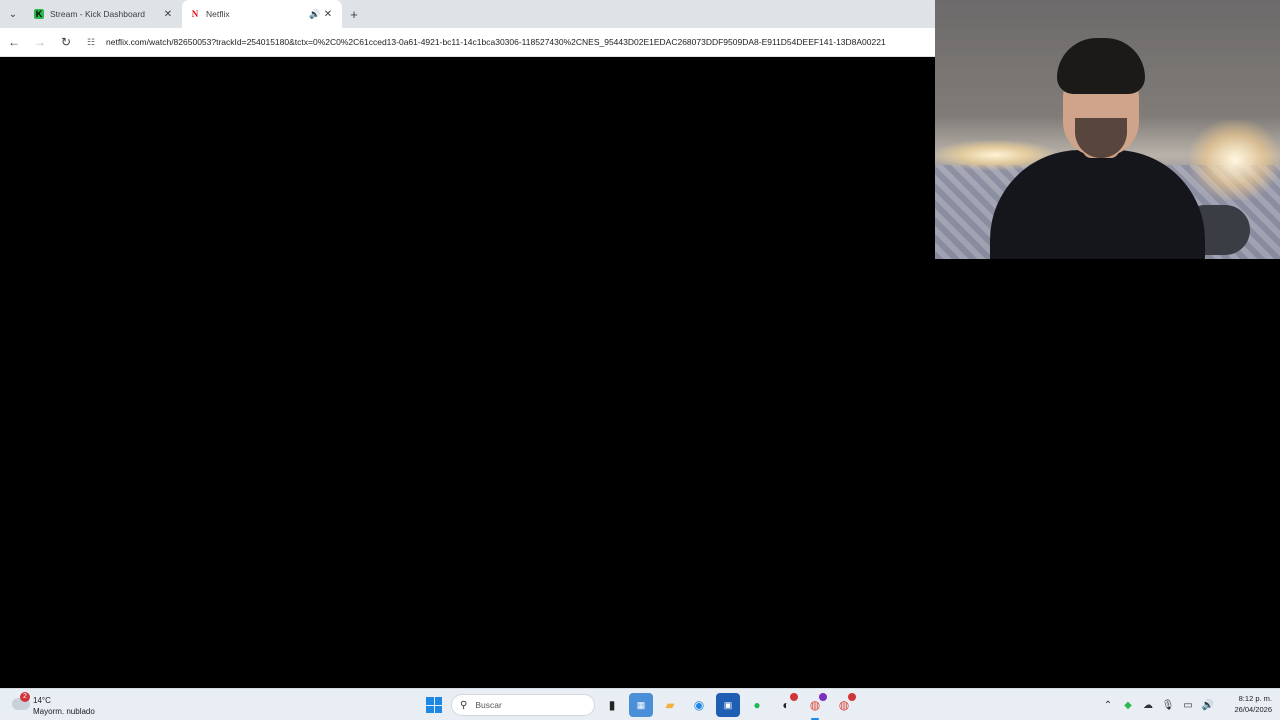  What do you see at coordinates (14, 42) in the screenshot?
I see `back-arrow-icon: ←` at bounding box center [14, 42].